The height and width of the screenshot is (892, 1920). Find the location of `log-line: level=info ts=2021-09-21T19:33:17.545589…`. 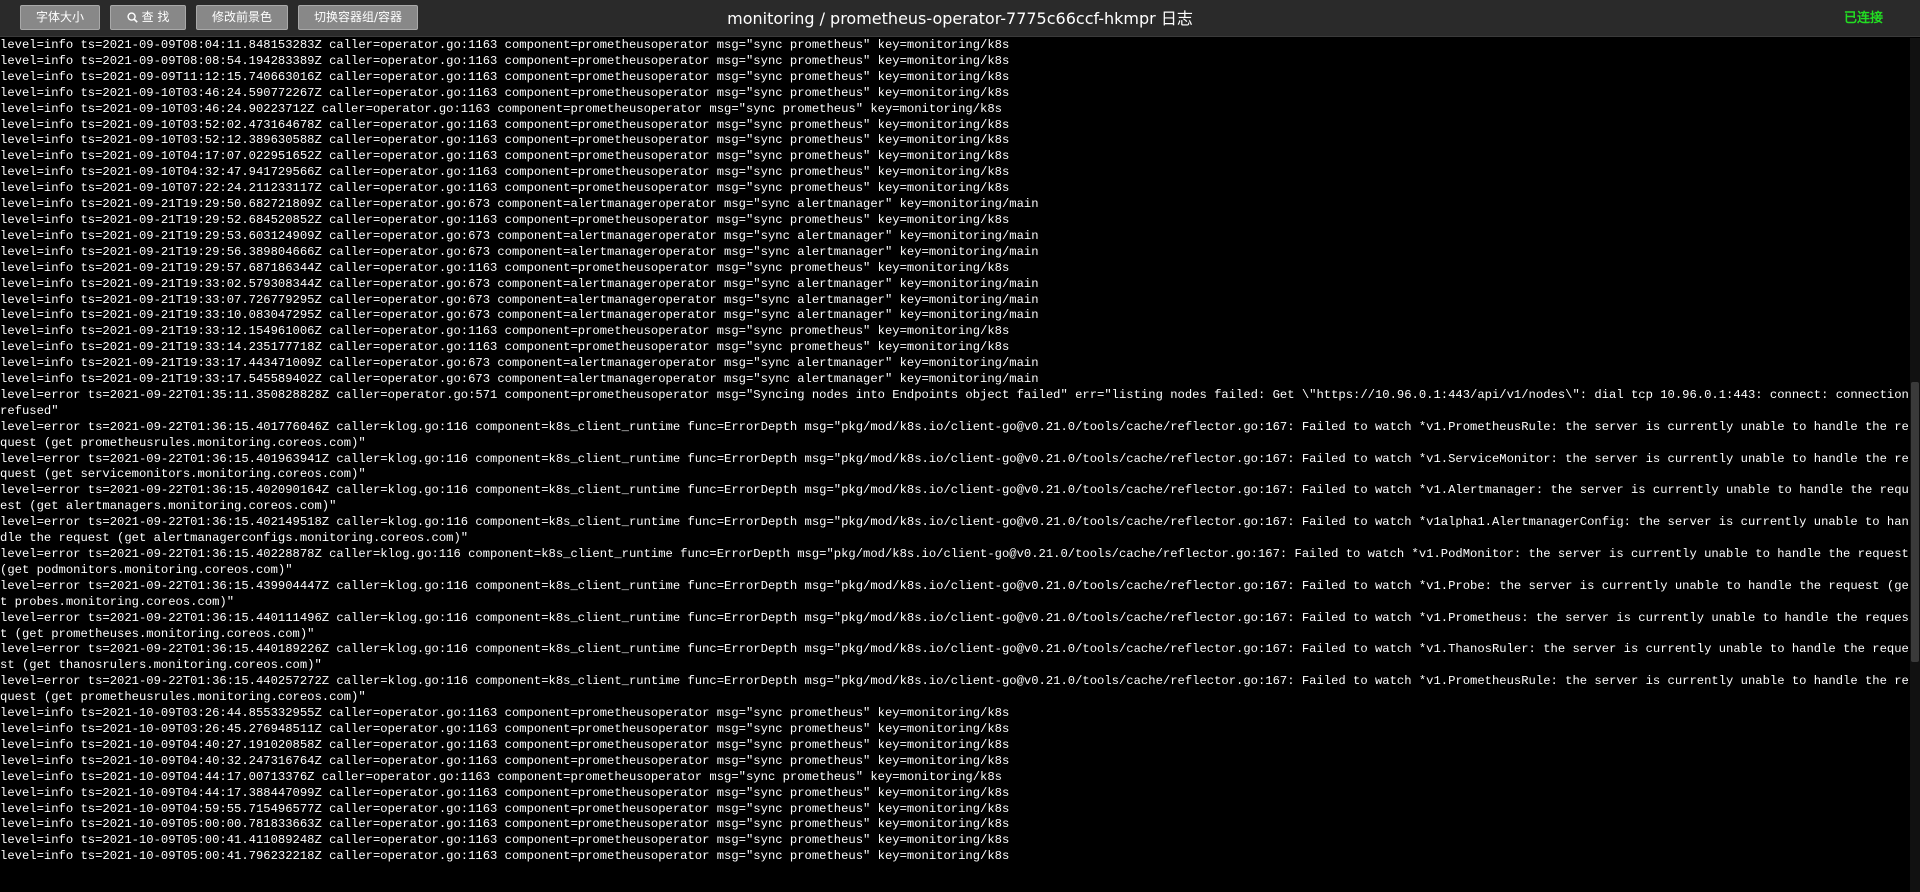

log-line: level=info ts=2021-09-21T19:33:17.545589… is located at coordinates (519, 379).